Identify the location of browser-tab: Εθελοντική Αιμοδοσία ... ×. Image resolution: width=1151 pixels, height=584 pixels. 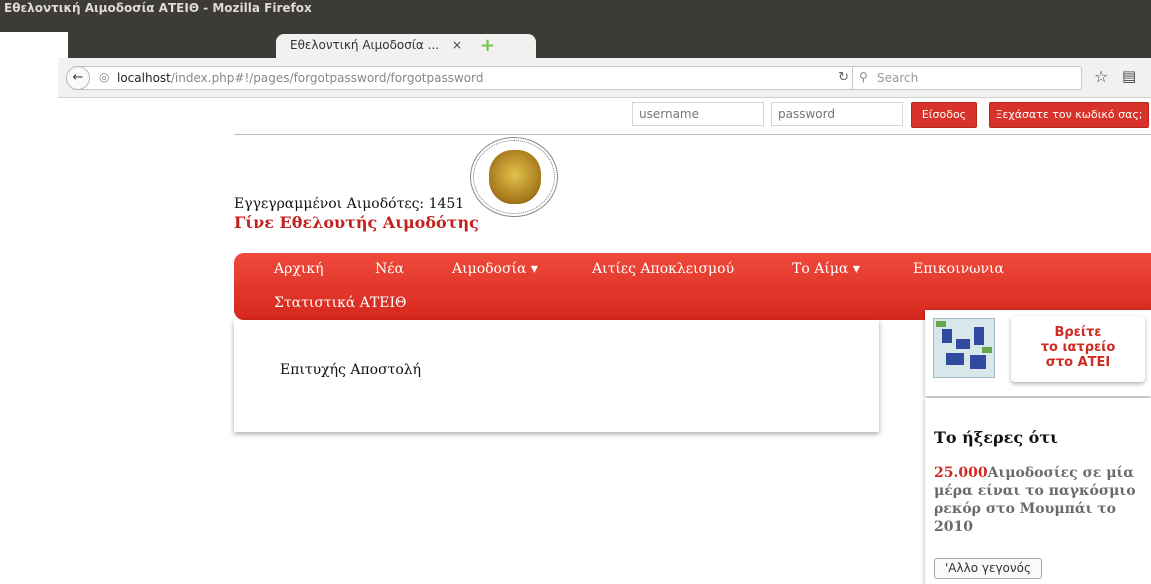
(406, 46).